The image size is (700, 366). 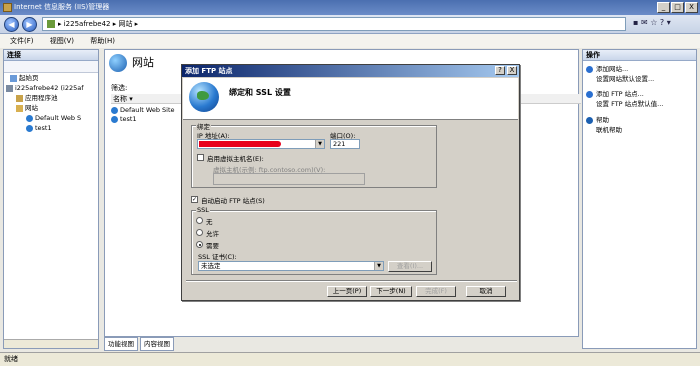 I want to click on window-titlebar: Internet 信息服务 (IIS)管理器 _ □ X, so click(x=350, y=7).